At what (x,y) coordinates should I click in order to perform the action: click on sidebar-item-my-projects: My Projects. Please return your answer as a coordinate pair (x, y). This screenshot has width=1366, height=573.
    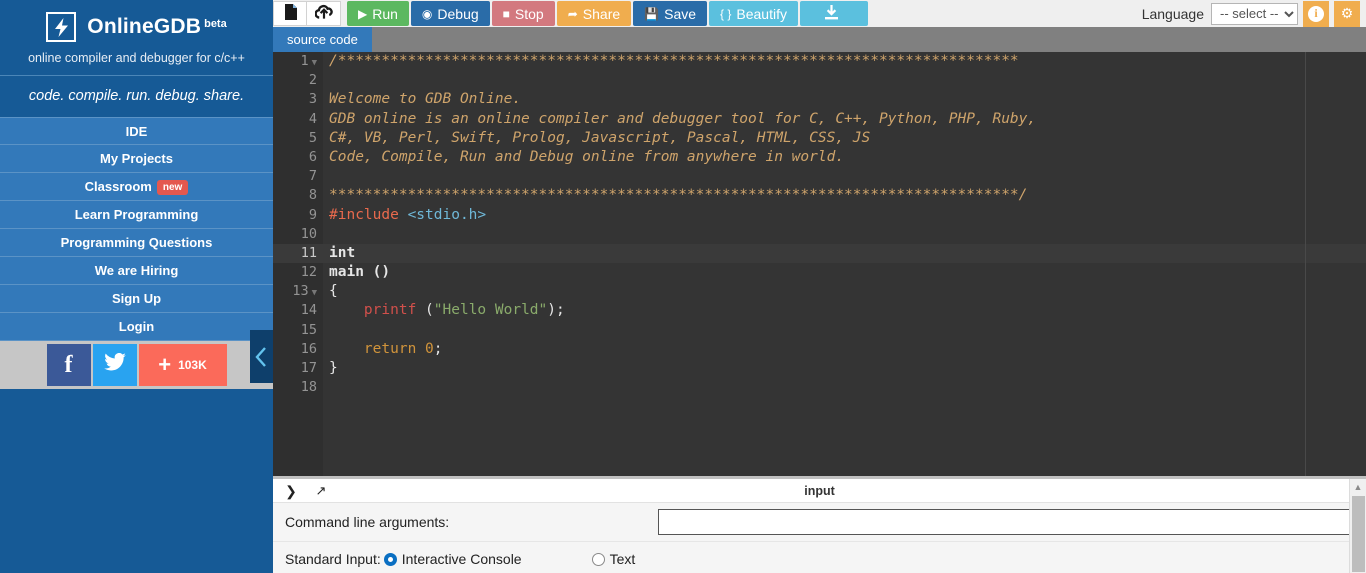
    Looking at the image, I should click on (136, 159).